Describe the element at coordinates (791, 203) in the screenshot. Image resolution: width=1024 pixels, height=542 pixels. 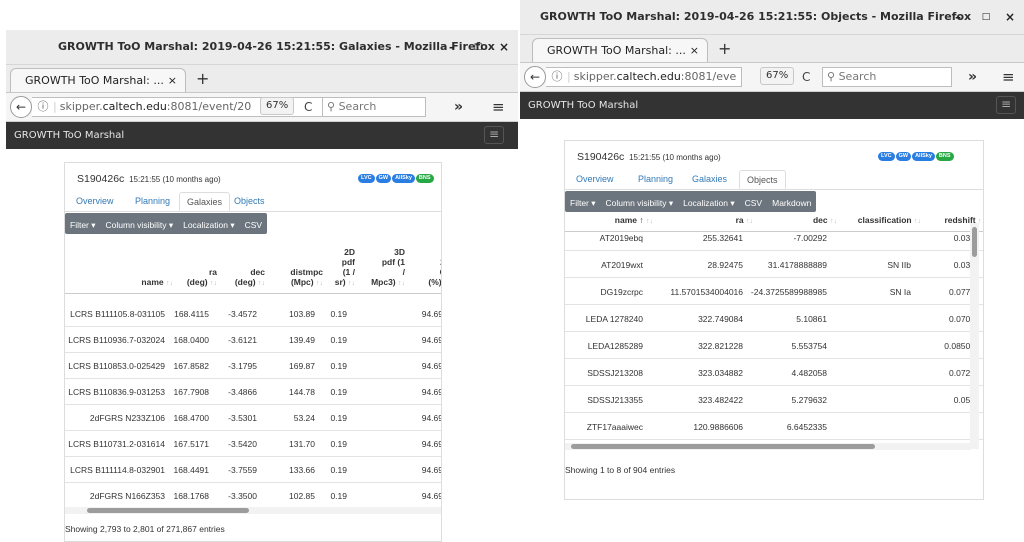
I see `markdown-button: Markdown` at that location.